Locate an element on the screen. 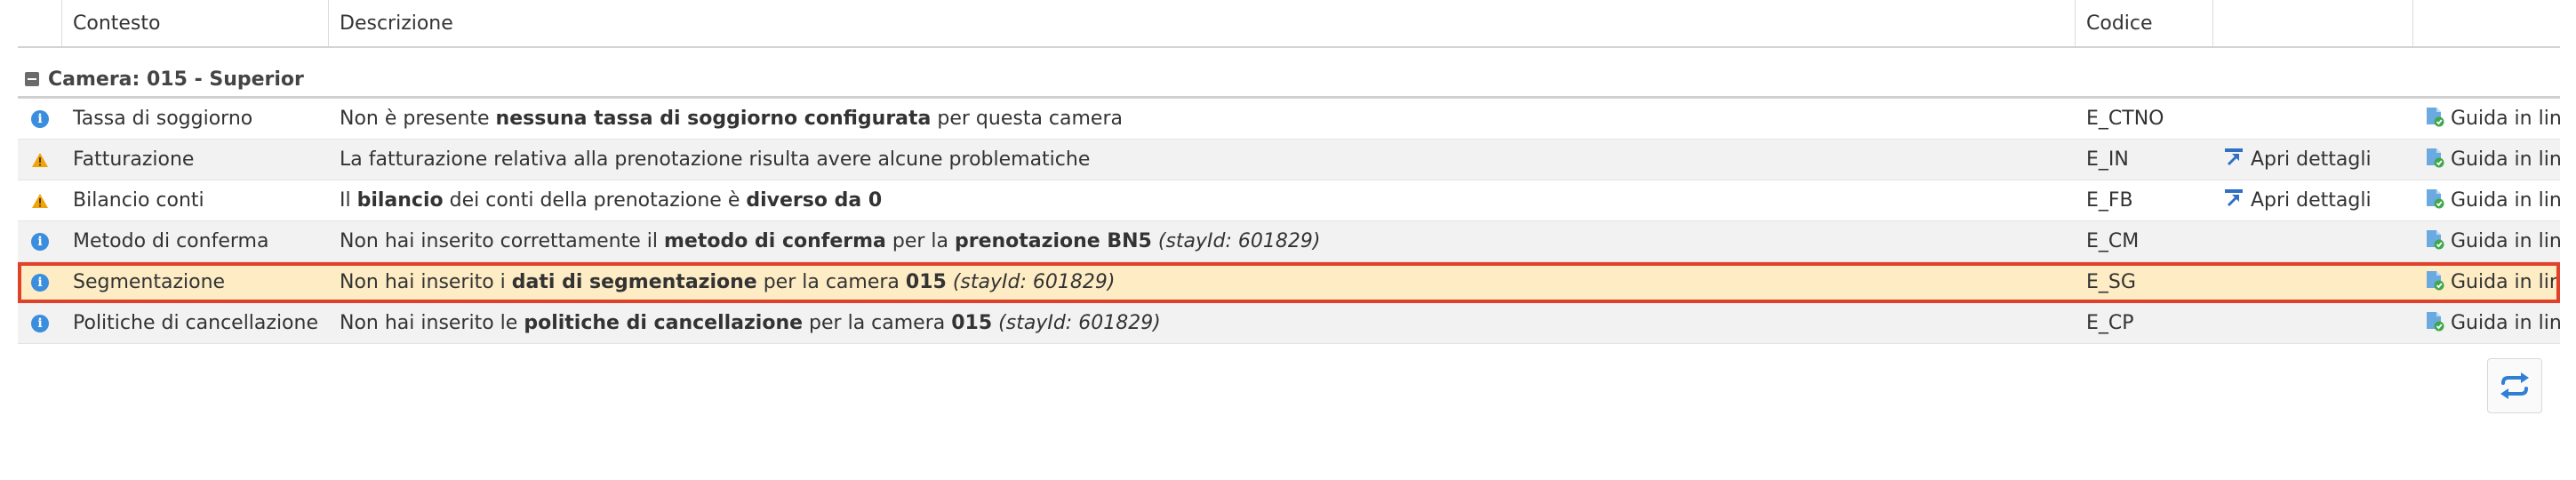 This screenshot has width=2576, height=480. description-segment: diverso da 0 is located at coordinates (814, 200).